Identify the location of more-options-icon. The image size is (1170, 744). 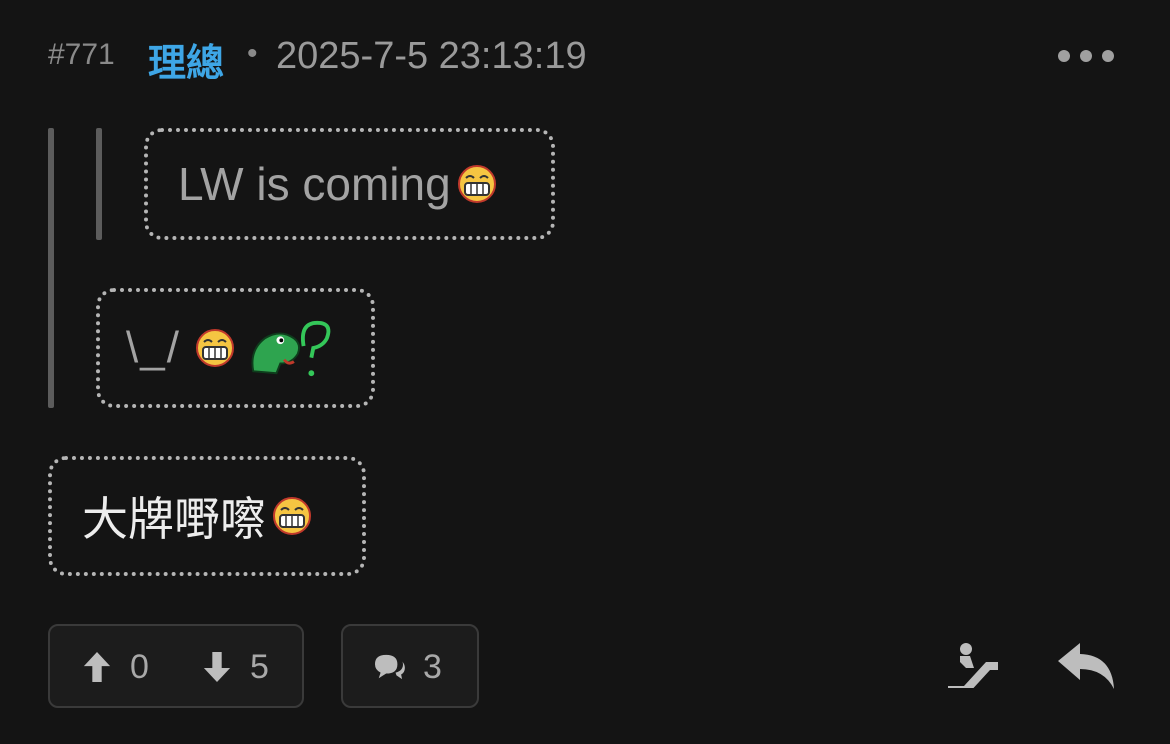
(1086, 56).